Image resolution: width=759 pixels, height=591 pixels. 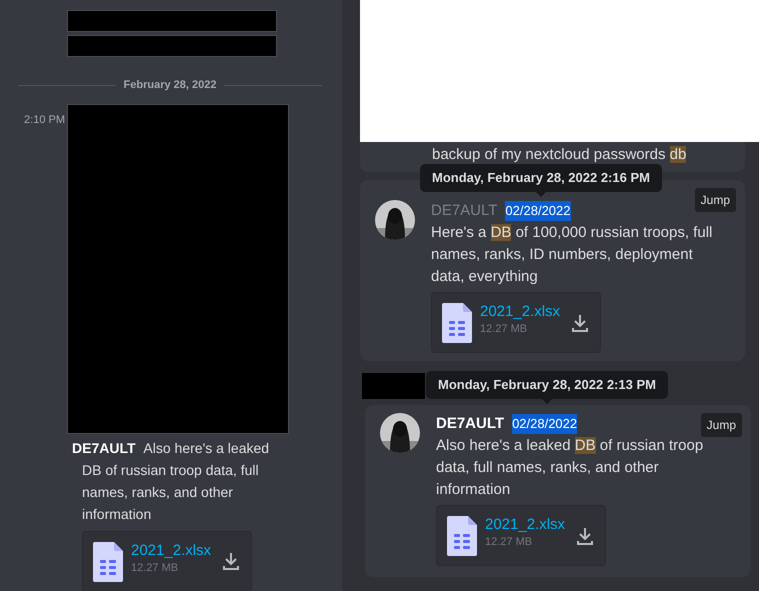 I want to click on date-divider: February 28, 2022, so click(x=170, y=85).